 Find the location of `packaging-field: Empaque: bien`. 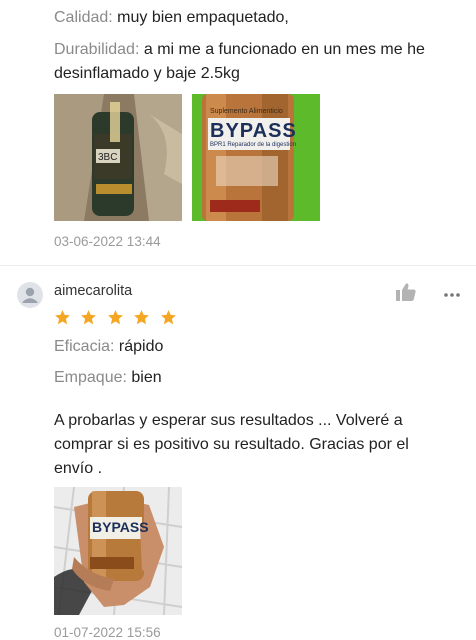

packaging-field: Empaque: bien is located at coordinates (108, 378).